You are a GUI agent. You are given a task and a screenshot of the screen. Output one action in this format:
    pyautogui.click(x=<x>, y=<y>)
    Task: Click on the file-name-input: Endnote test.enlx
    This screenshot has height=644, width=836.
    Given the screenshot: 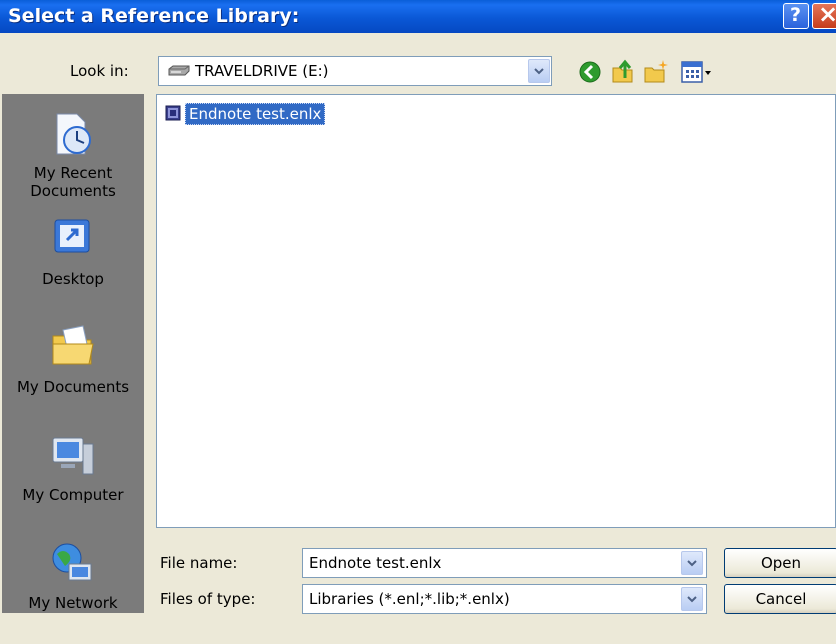 What is the action you would take?
    pyautogui.click(x=504, y=563)
    